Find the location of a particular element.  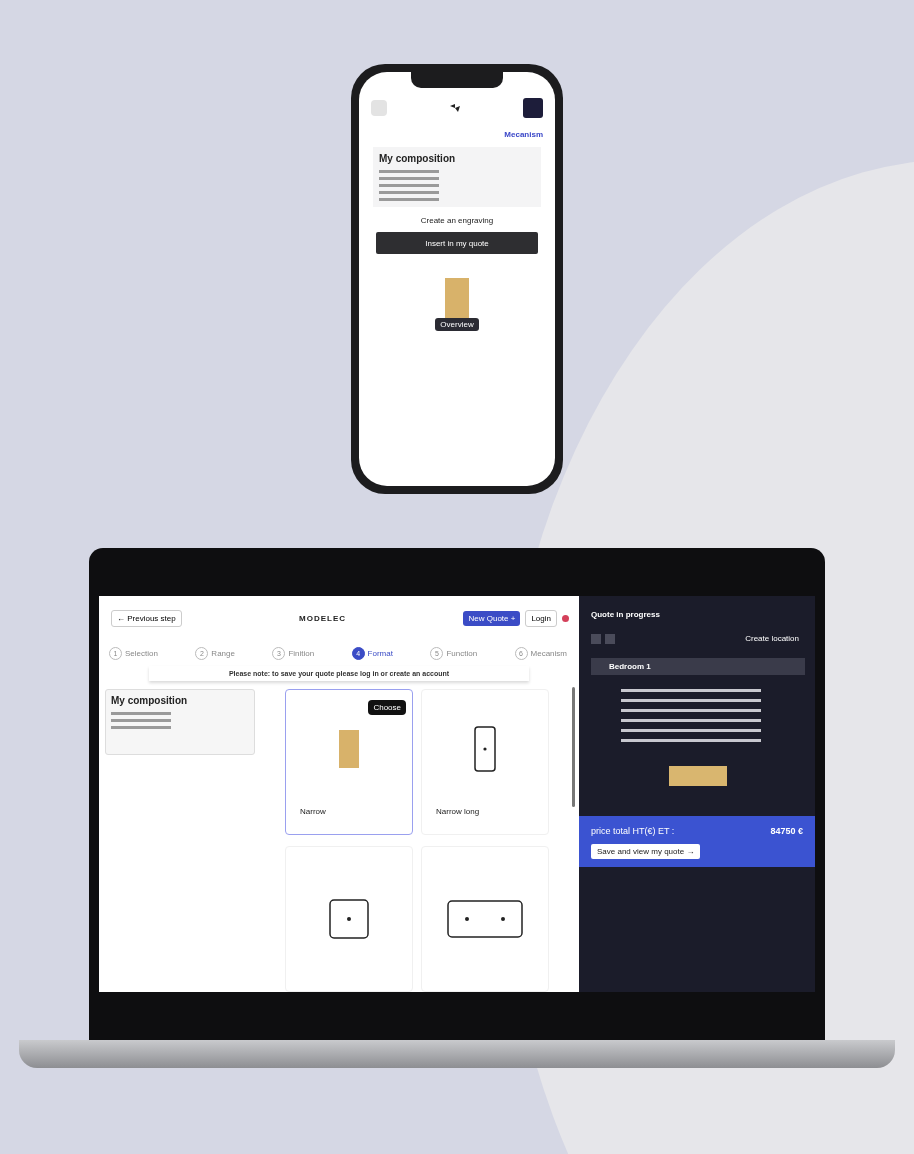

format-name: Narrow long is located at coordinates (458, 812).